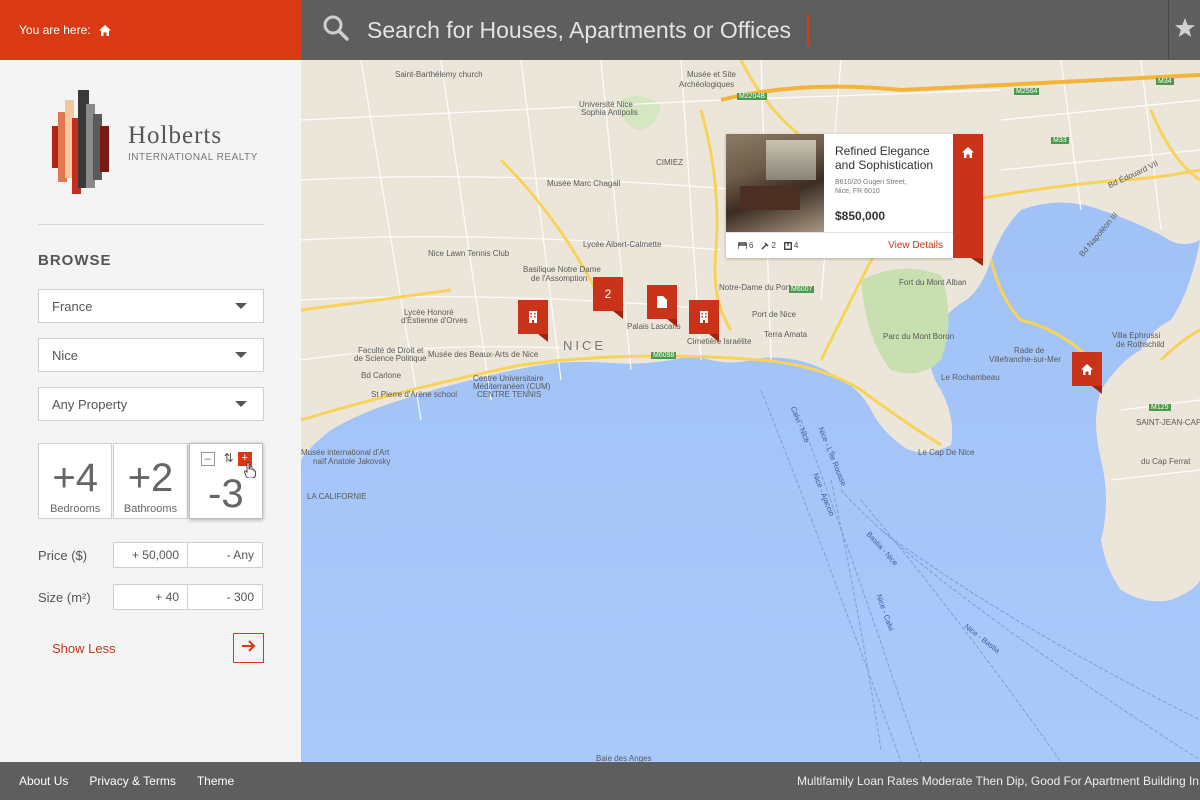 The image size is (1200, 800). Describe the element at coordinates (662, 306) in the screenshot. I see `map-pin-document` at that location.